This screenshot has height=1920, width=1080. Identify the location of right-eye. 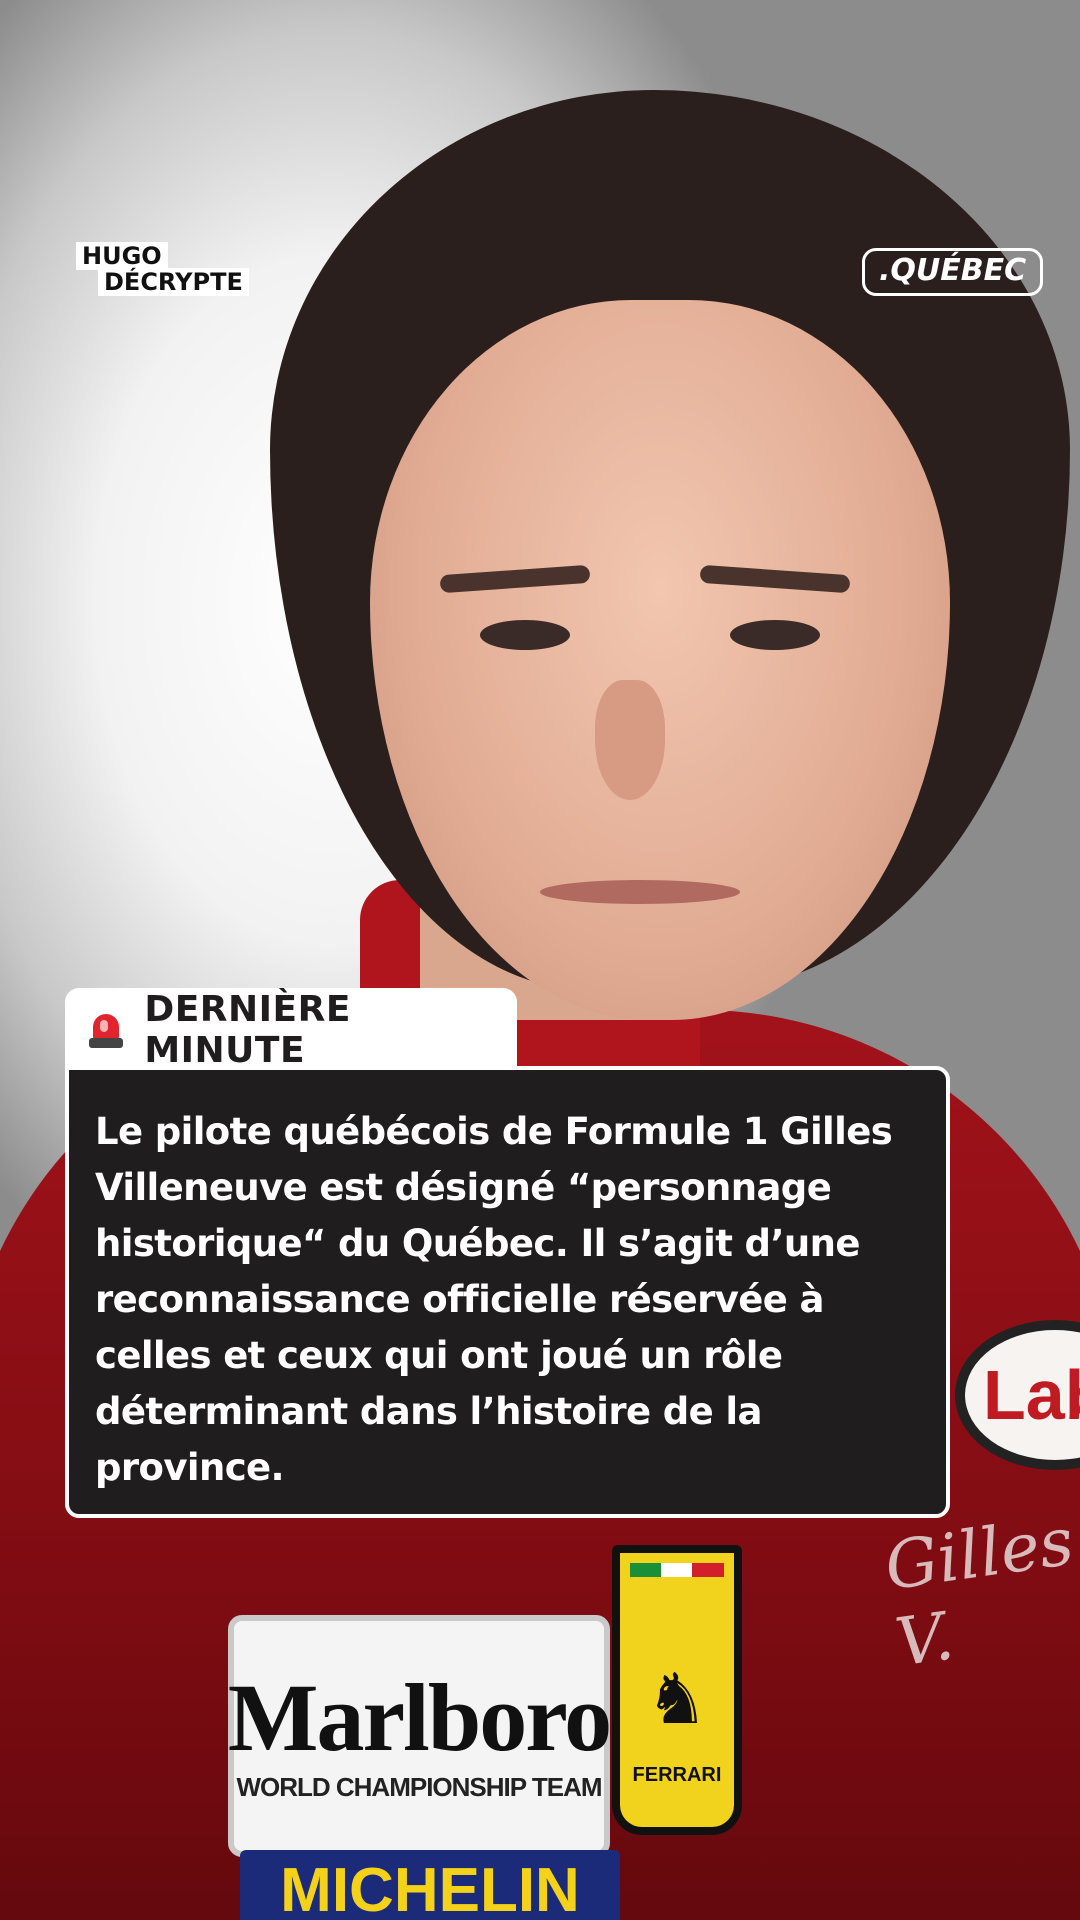
(775, 635).